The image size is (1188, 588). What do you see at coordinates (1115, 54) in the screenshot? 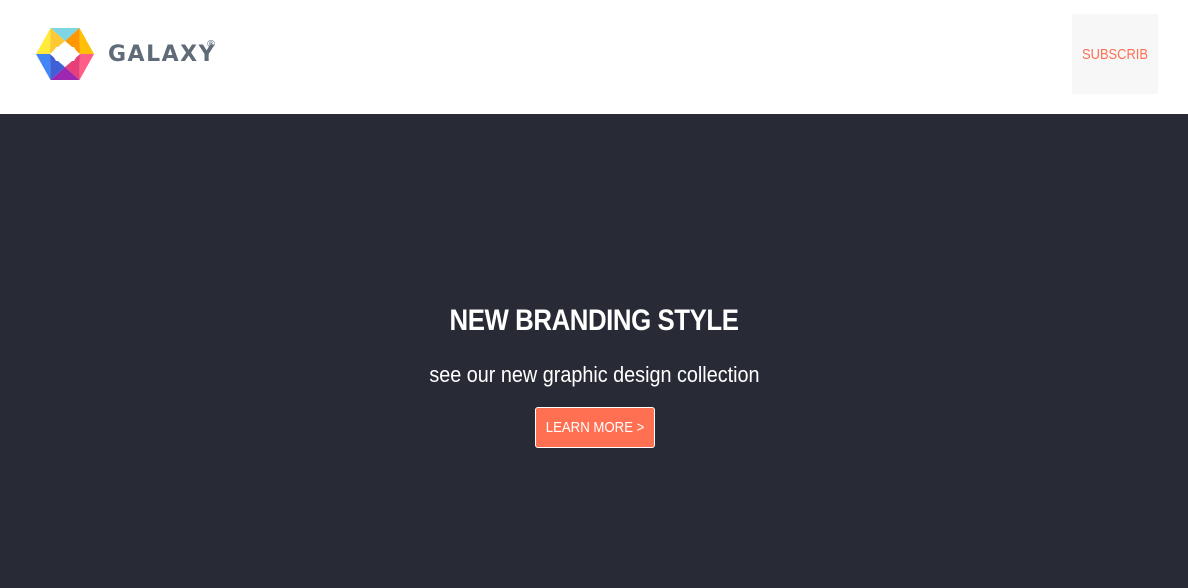
I see `subscribe-button: SUBSCRIB` at bounding box center [1115, 54].